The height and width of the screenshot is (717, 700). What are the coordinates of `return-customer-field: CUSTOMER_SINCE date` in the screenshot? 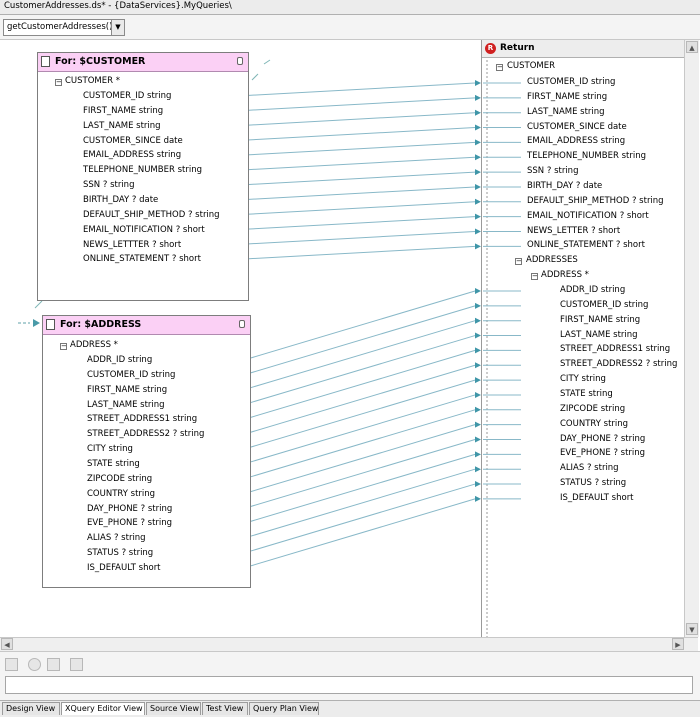 It's located at (577, 127).